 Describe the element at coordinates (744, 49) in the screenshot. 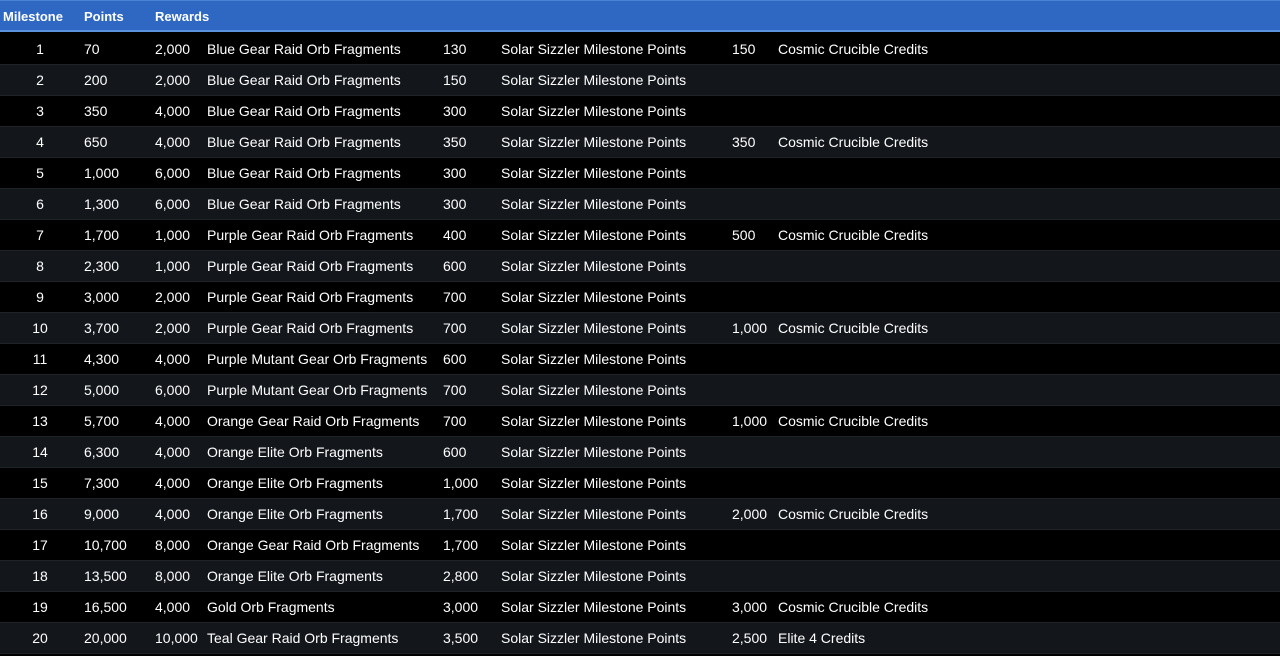

I see `reward3-amount: 150` at that location.